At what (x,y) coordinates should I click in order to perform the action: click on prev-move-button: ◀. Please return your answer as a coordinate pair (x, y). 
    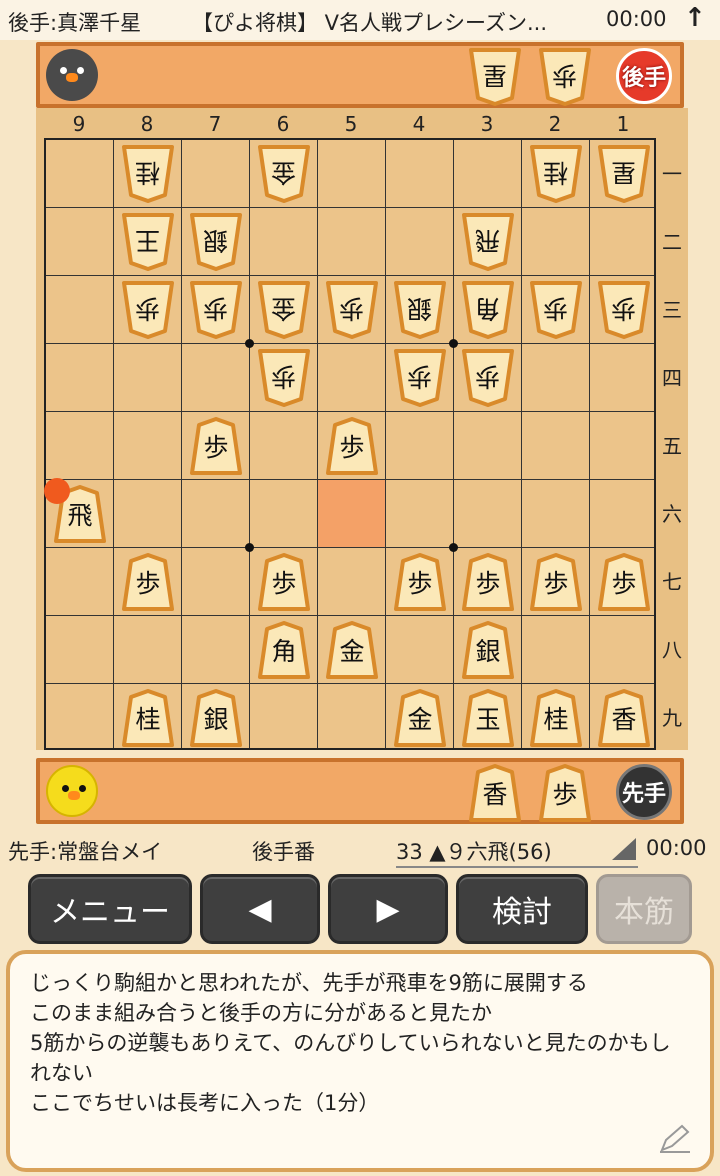
    Looking at the image, I should click on (260, 909).